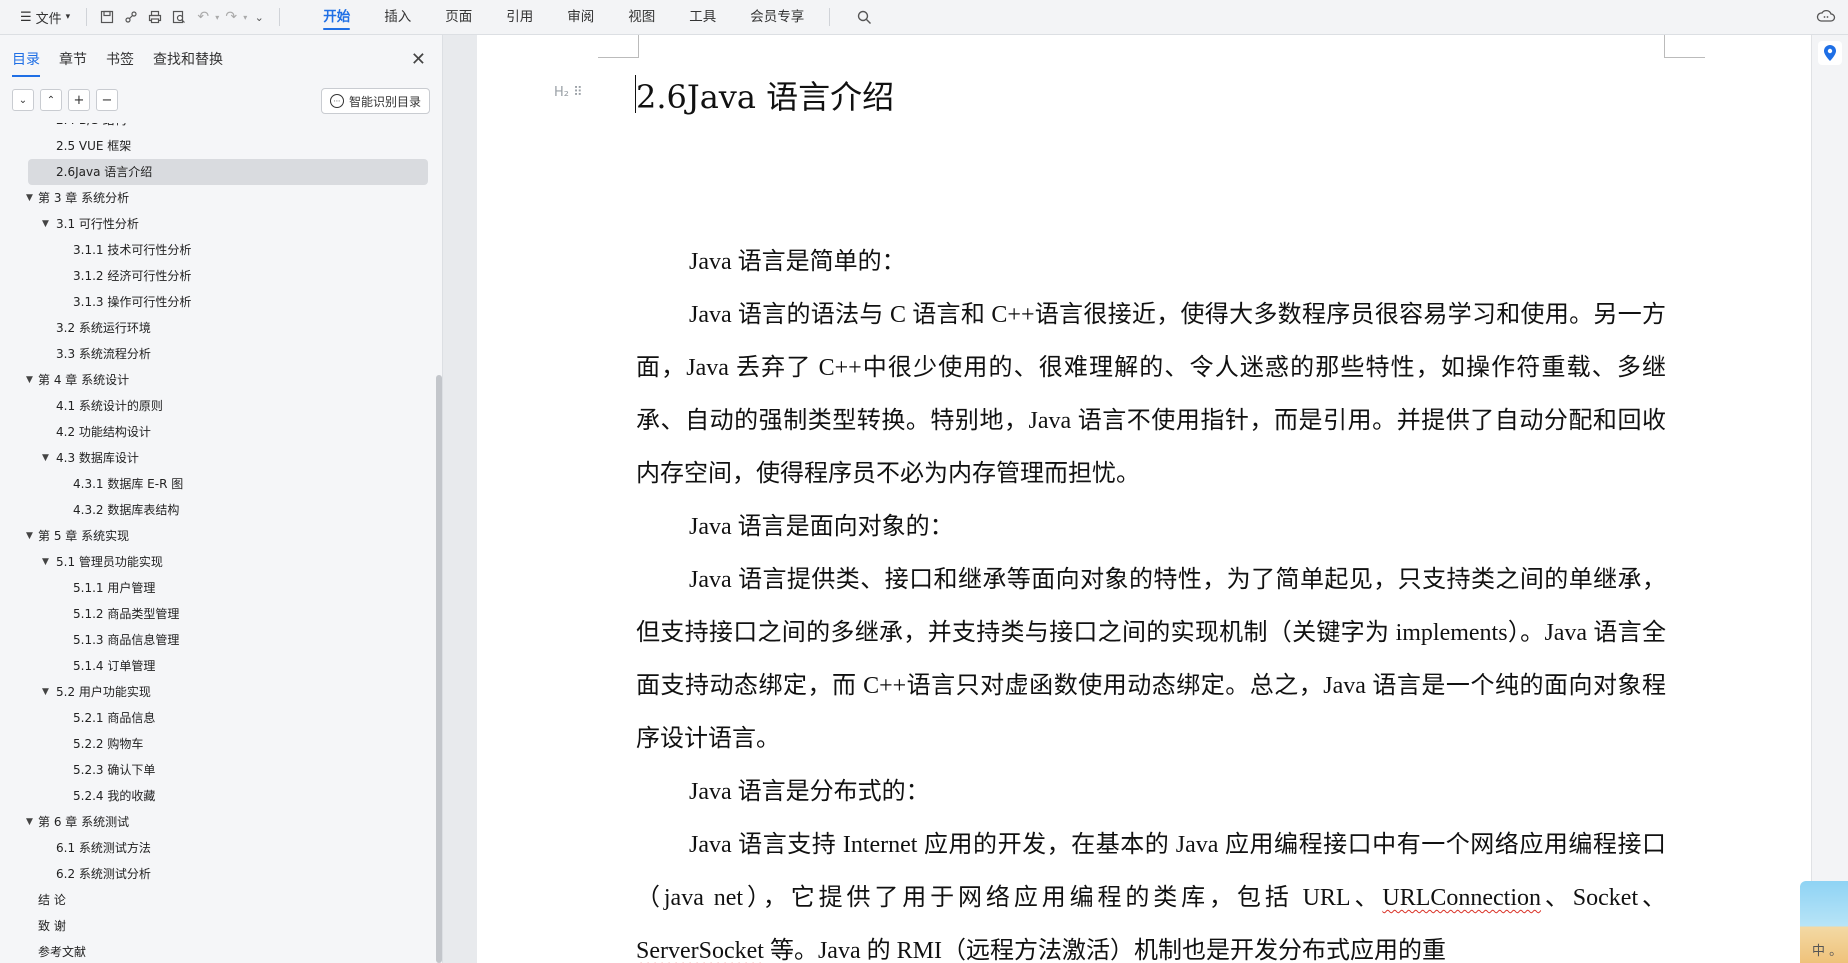  What do you see at coordinates (218, 128) in the screenshot?
I see `toc-item: 2.4 B/S 结构` at bounding box center [218, 128].